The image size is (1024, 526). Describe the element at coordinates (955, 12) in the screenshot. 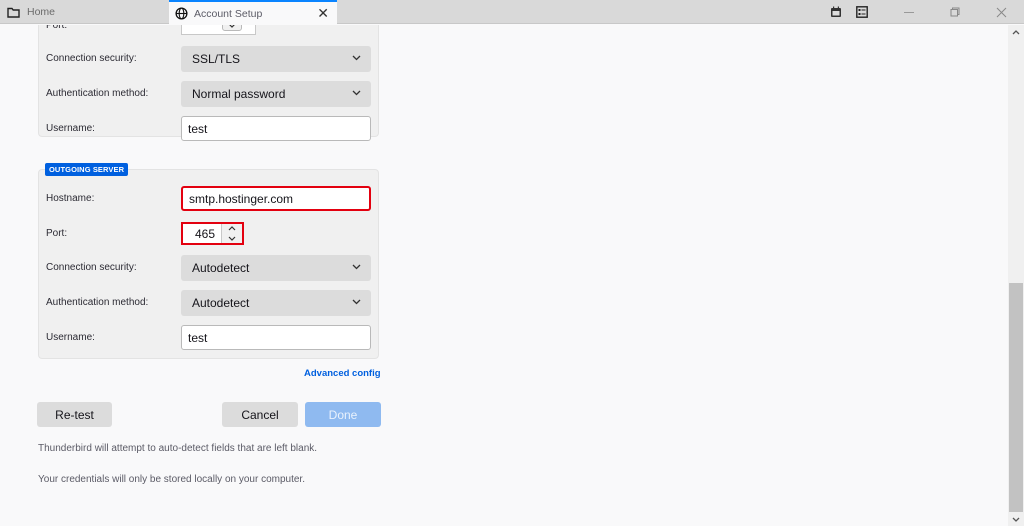

I see `restore-button` at that location.